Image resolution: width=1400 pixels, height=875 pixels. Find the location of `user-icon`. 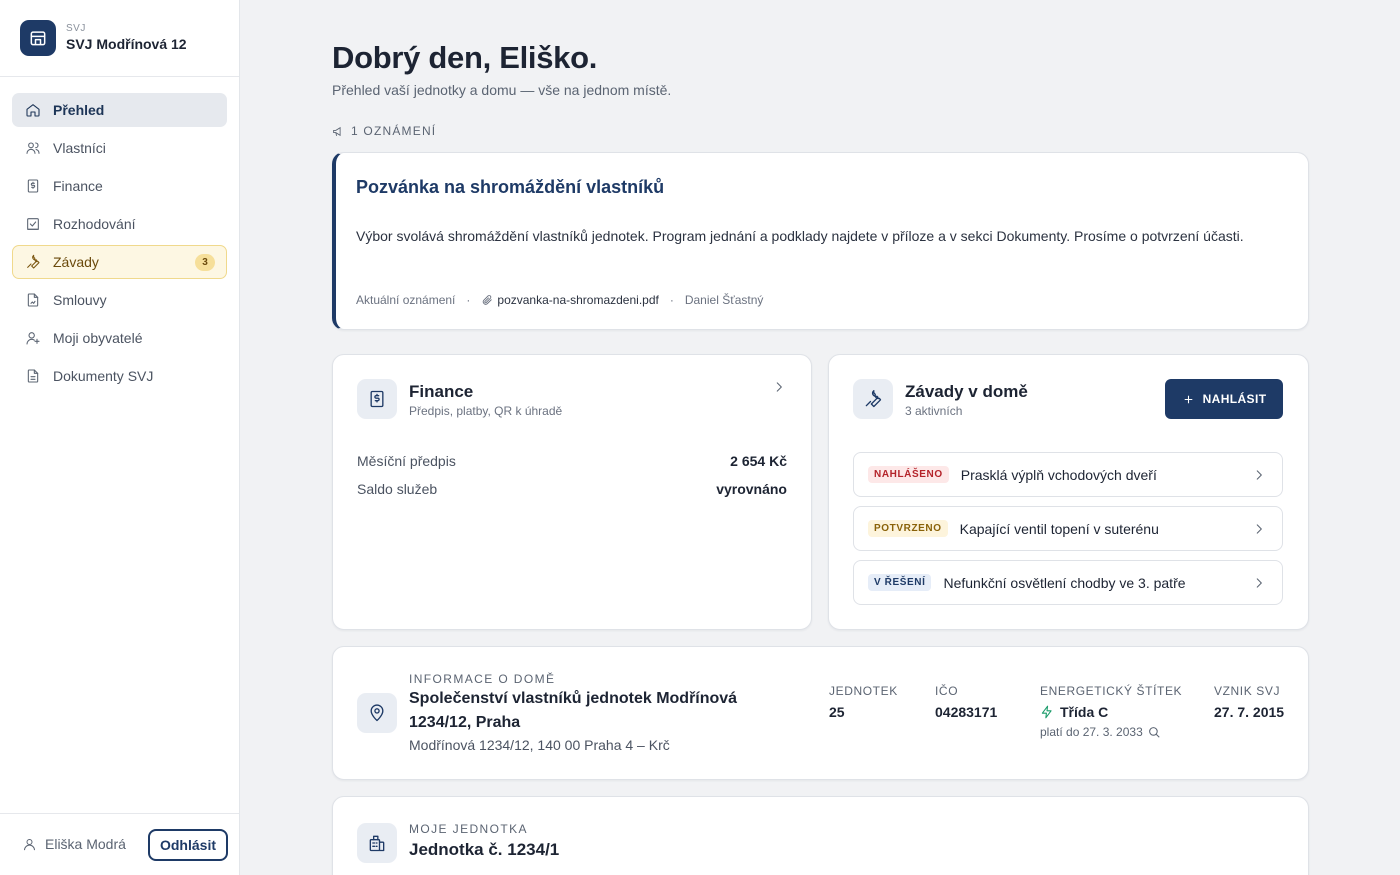

user-icon is located at coordinates (29, 844).